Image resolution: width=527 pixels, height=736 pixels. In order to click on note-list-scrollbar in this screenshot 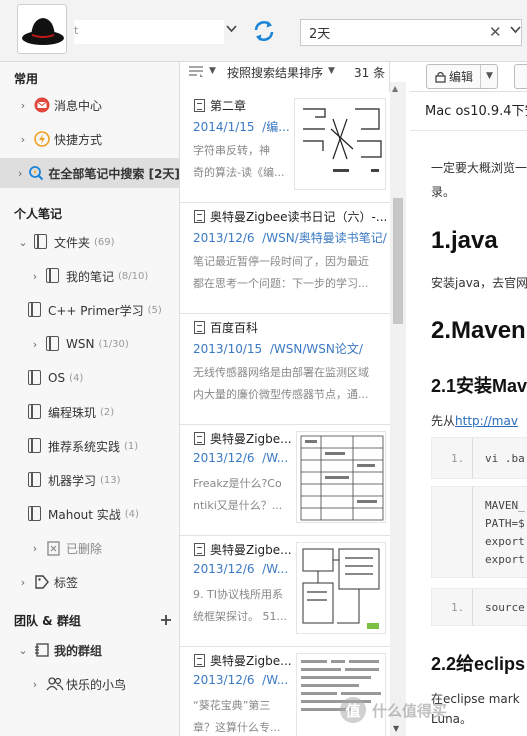, I will do `click(398, 409)`.